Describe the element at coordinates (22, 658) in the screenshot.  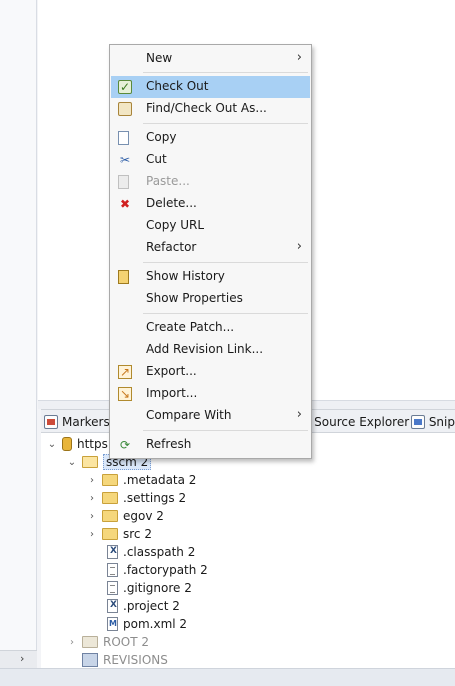
I see `scroll-right-icon: ›` at that location.